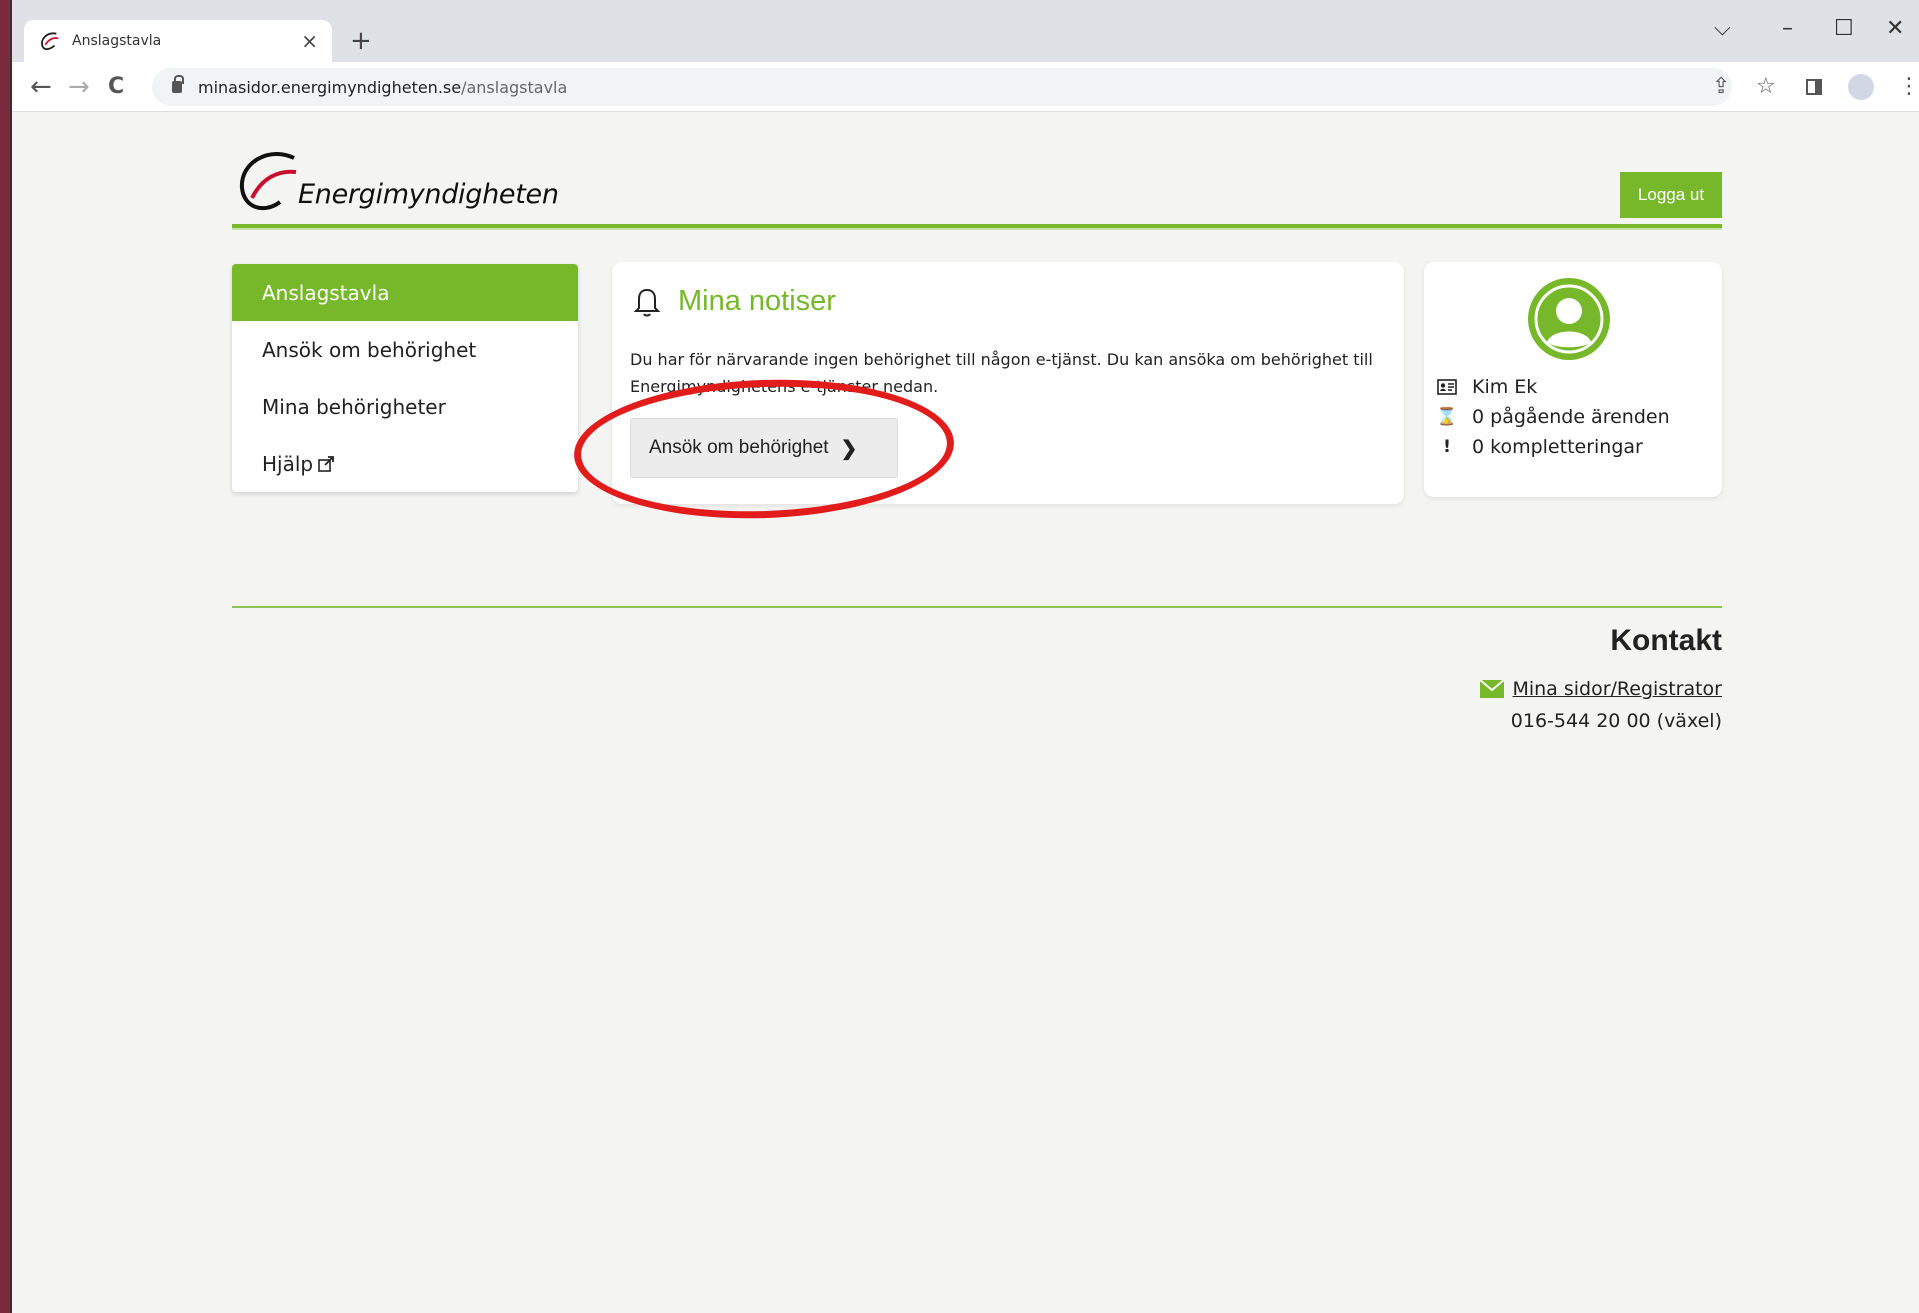 The height and width of the screenshot is (1313, 1919). What do you see at coordinates (5, 656) in the screenshot?
I see `window-frame-edge` at bounding box center [5, 656].